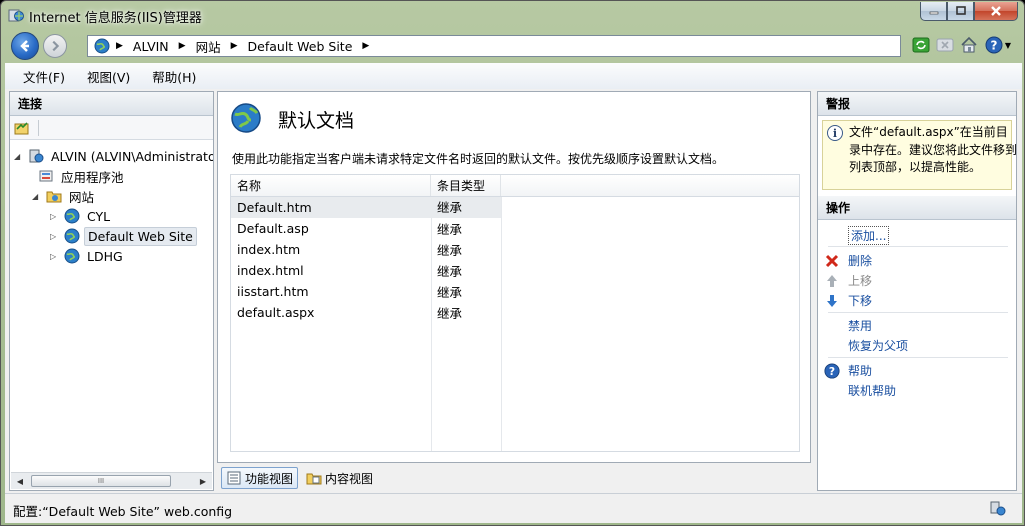 This screenshot has width=1025, height=526. Describe the element at coordinates (101, 481) in the screenshot. I see `scroll-thumb: III` at that location.